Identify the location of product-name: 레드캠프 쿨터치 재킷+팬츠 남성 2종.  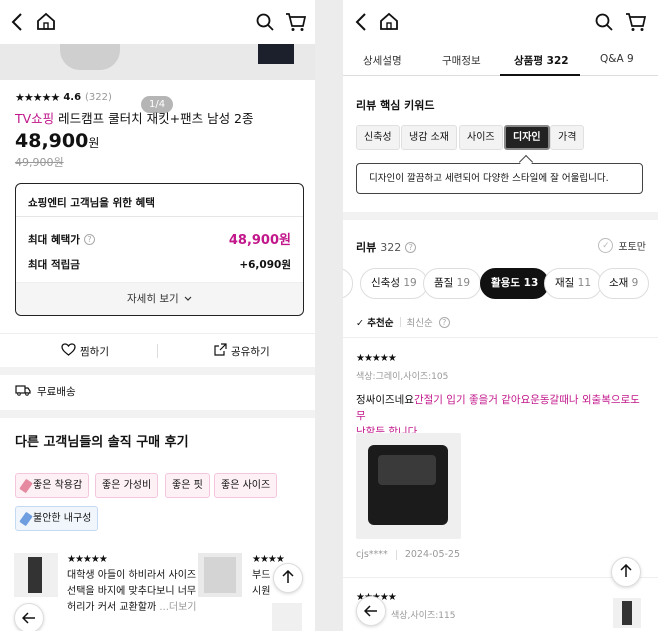
(156, 118).